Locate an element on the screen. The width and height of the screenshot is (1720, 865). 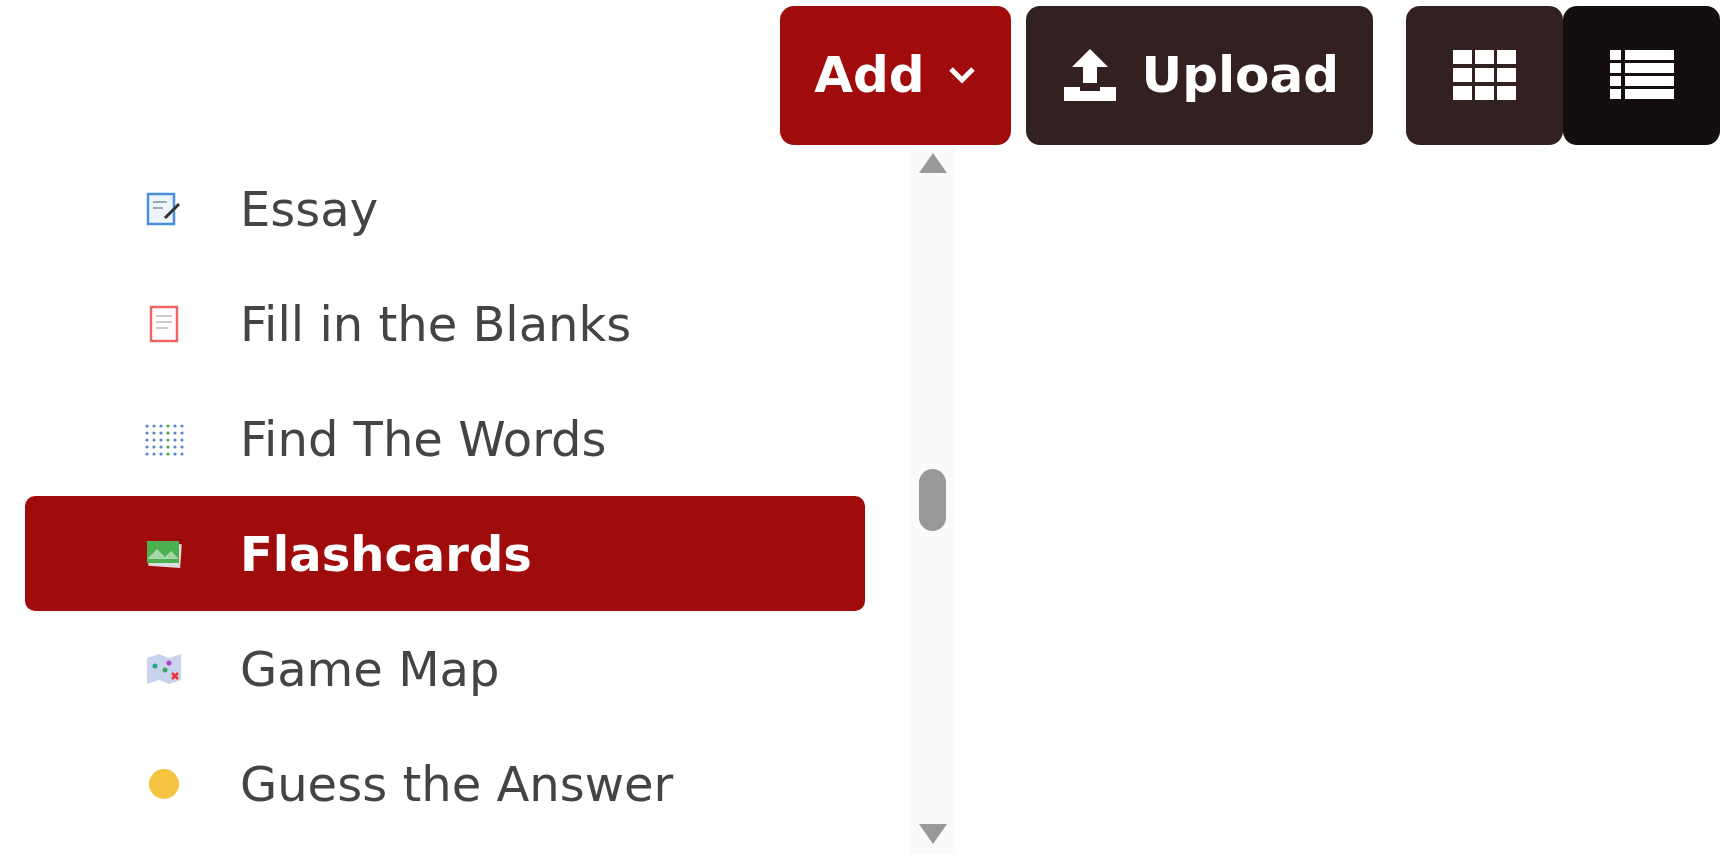
menu-item: Guess the Answer is located at coordinates (445, 783).